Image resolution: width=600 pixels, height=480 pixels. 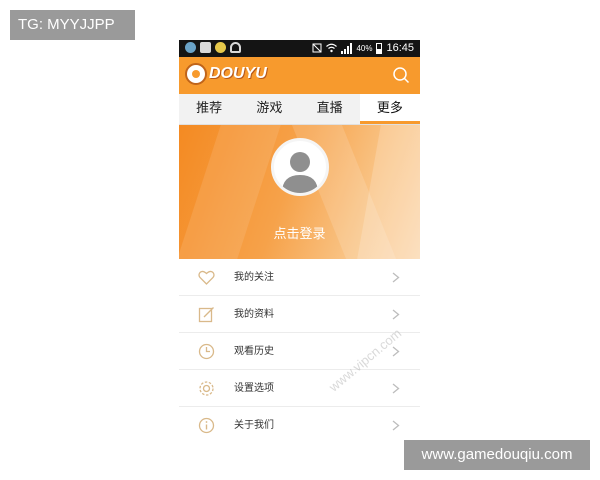 I want to click on tab-bar: 推荐 游戏 直播 更多, so click(x=299, y=109).